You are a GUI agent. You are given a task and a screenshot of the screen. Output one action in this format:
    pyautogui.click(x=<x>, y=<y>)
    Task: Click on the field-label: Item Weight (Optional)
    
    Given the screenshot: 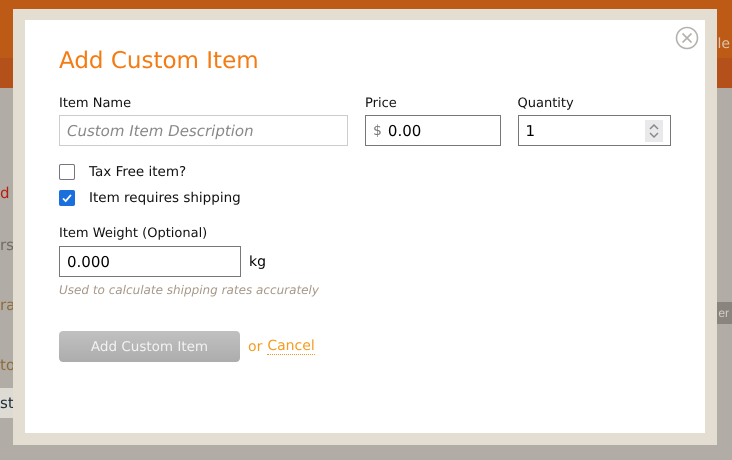 What is the action you would take?
    pyautogui.click(x=133, y=233)
    